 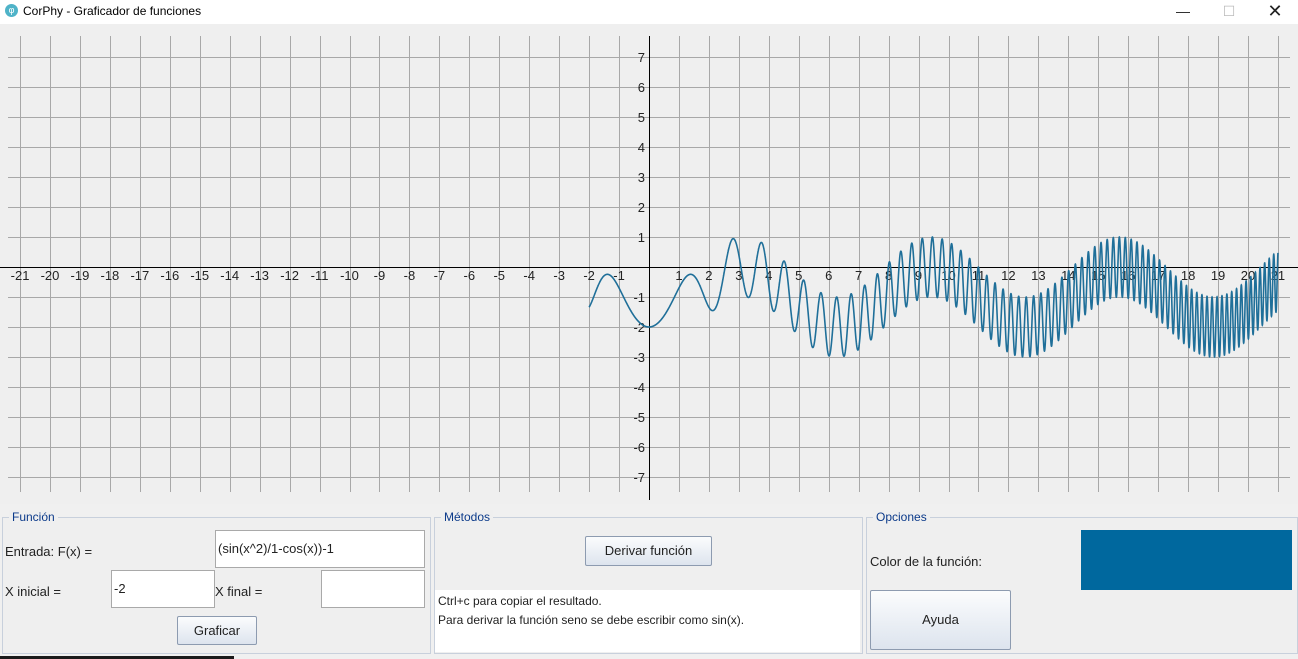 What do you see at coordinates (320, 549) in the screenshot?
I see `function-input: (sin(x^2)/1-cos(x))-1` at bounding box center [320, 549].